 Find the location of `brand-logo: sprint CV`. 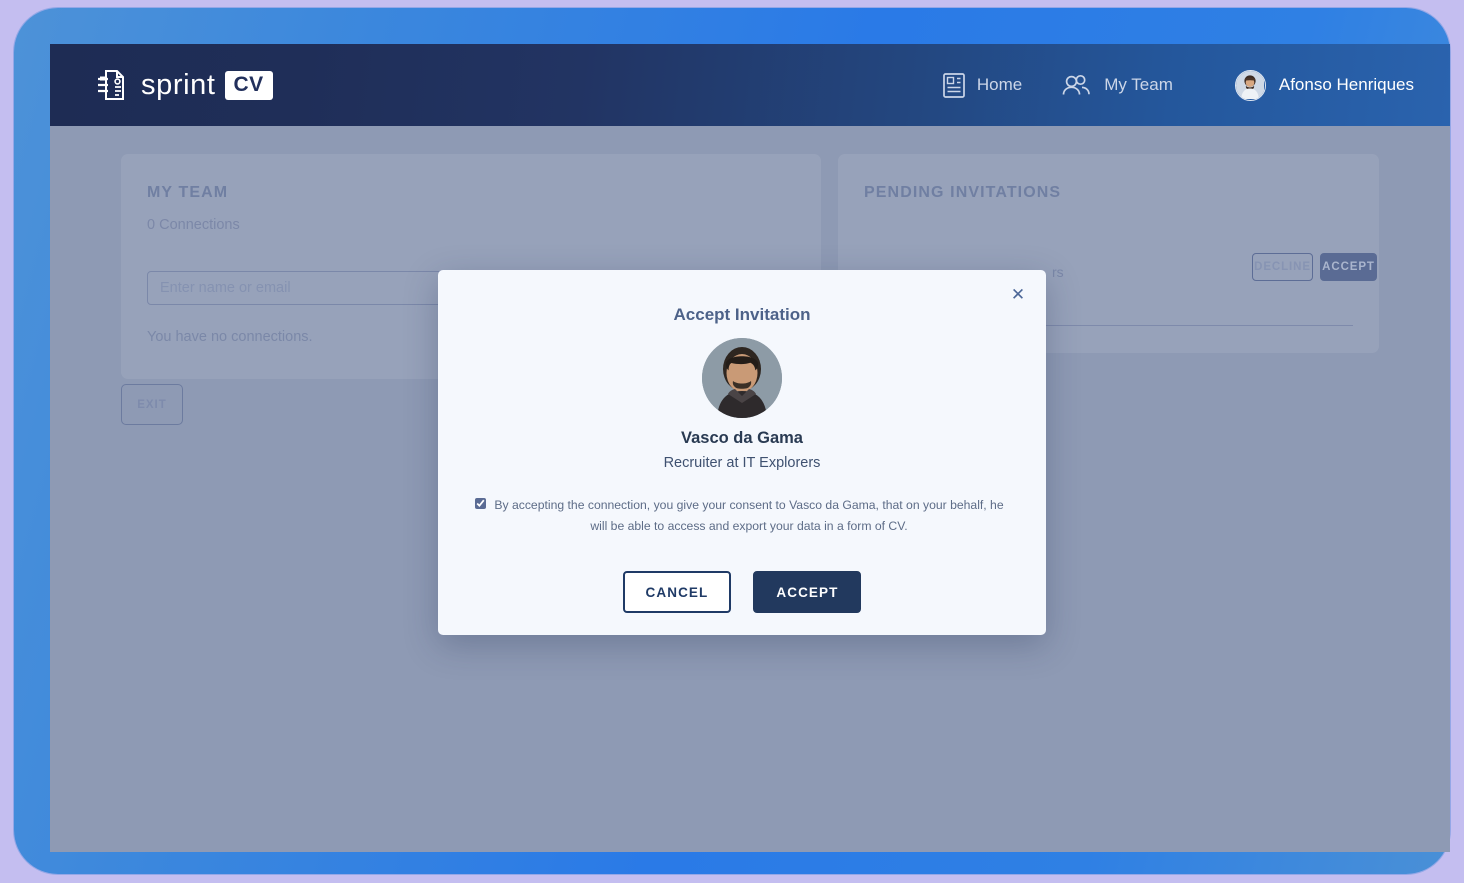

brand-logo: sprint CV is located at coordinates (184, 85).